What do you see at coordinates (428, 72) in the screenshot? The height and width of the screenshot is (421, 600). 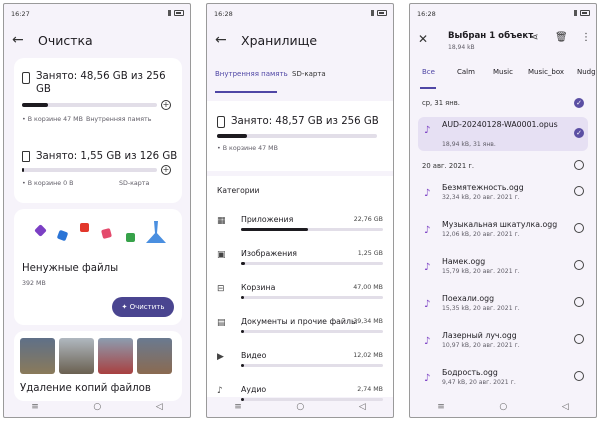 I see `tab-all: Все` at bounding box center [428, 72].